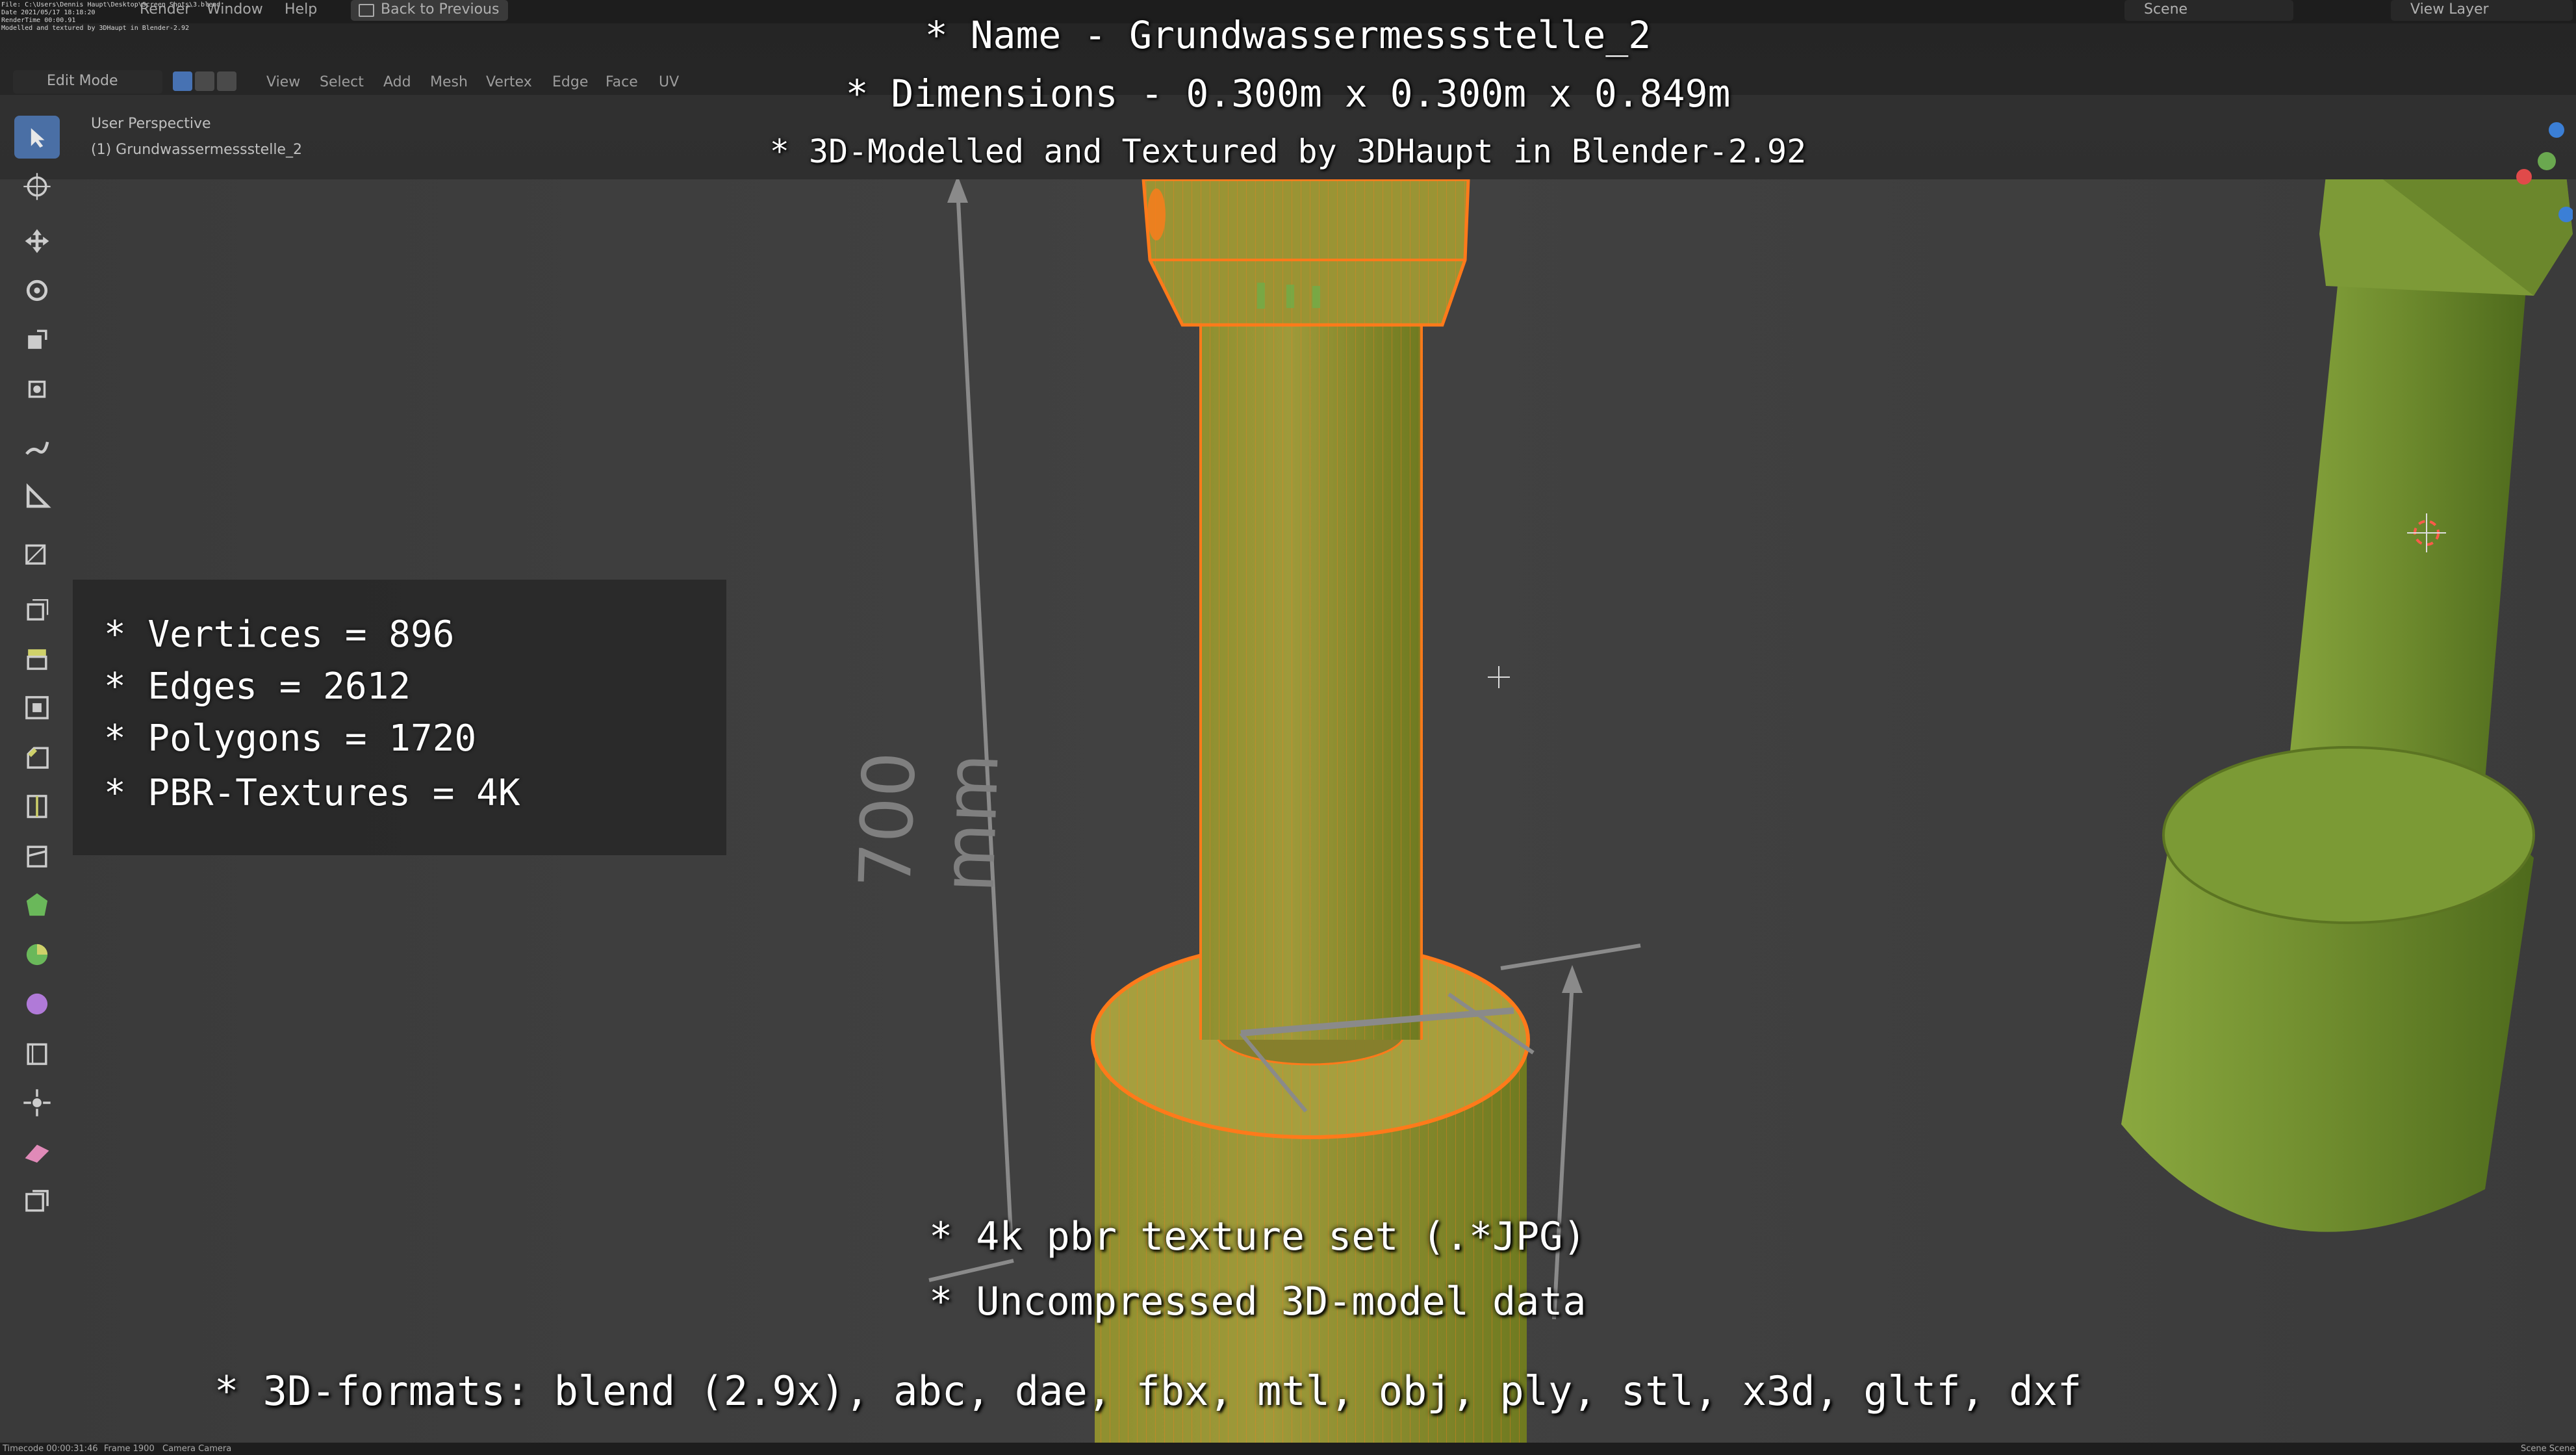 This screenshot has height=1455, width=2576. Describe the element at coordinates (290, 738) in the screenshot. I see `stat-polygons: * Polygons = 1720` at that location.